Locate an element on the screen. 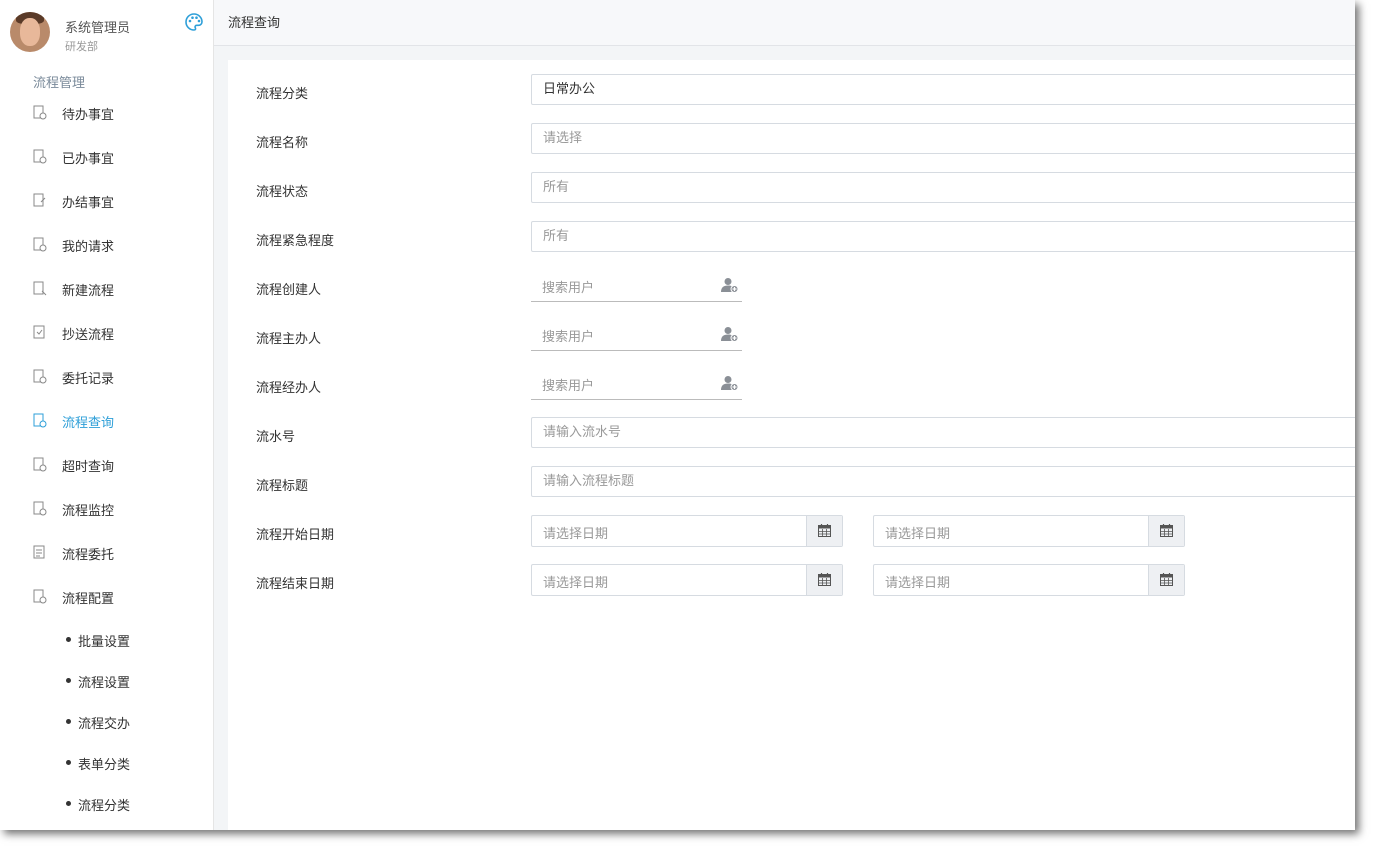  sidebar-subitem-flow-handover: 流程交办 is located at coordinates (106, 721).